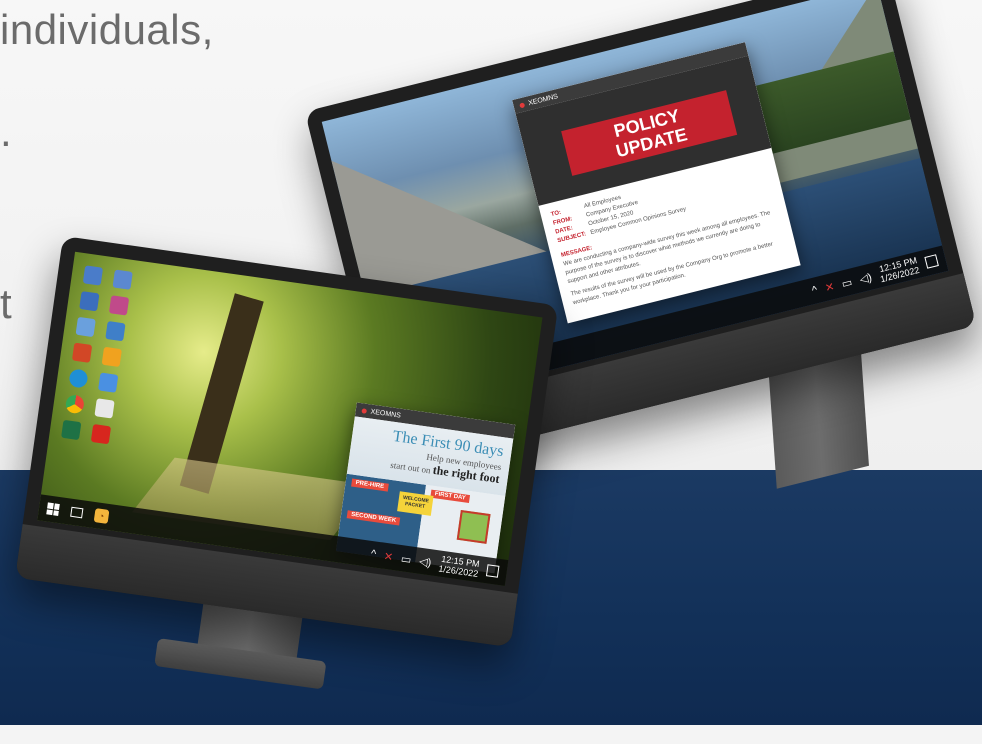 Image resolution: width=982 pixels, height=744 pixels. What do you see at coordinates (473, 526) in the screenshot?
I see `gift-box-icon` at bounding box center [473, 526].